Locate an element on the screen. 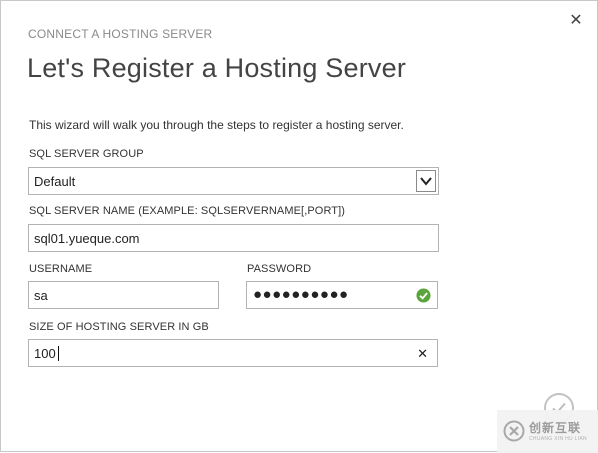  check-circle-icon is located at coordinates (423, 295).